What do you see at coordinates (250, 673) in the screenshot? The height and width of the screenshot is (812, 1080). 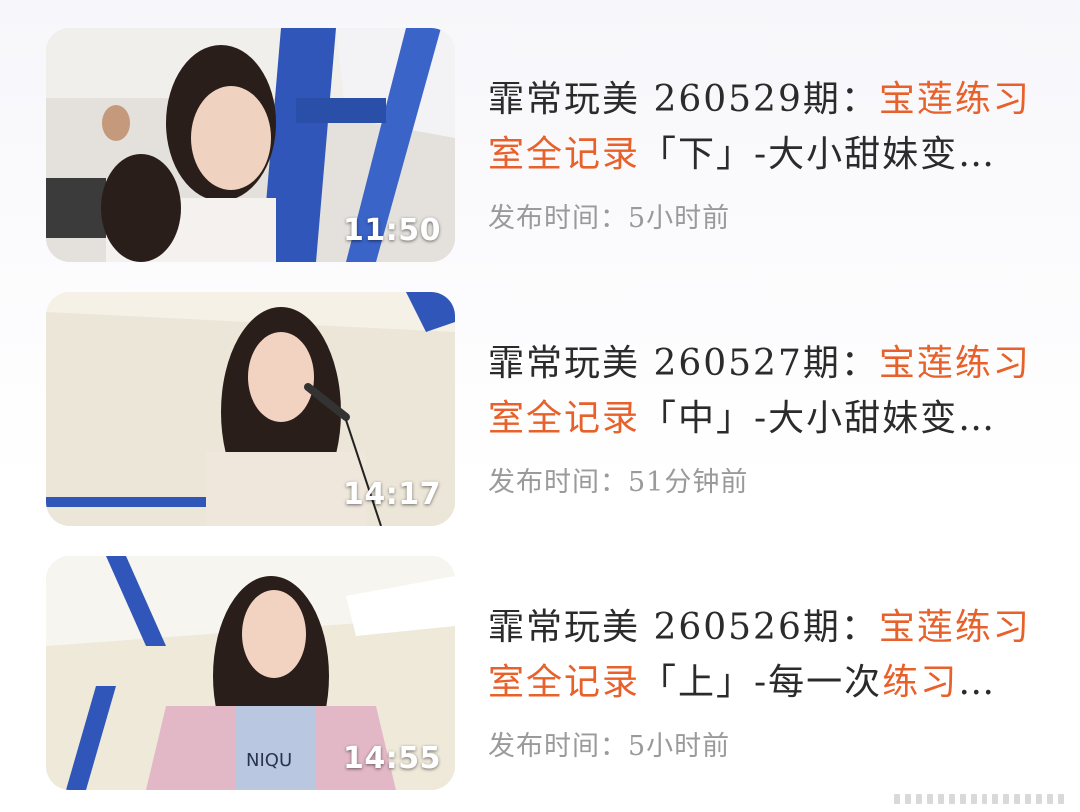 I see `video-thumbnail: NIQU 14:55` at bounding box center [250, 673].